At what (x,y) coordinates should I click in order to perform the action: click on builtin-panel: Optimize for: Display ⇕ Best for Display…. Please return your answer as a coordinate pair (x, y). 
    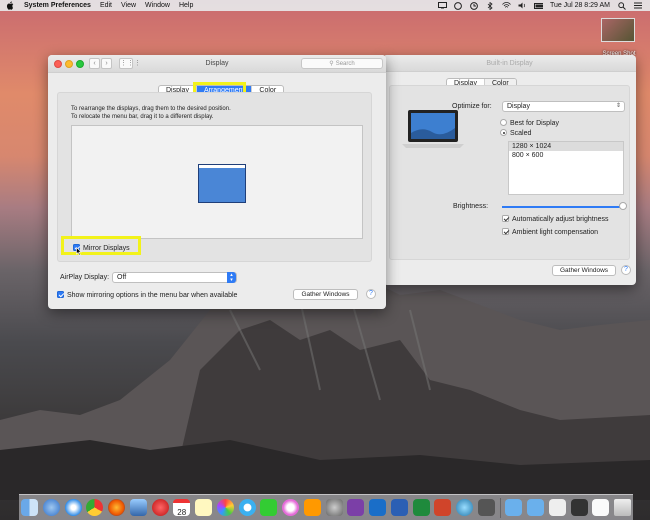
    Looking at the image, I should click on (509, 172).